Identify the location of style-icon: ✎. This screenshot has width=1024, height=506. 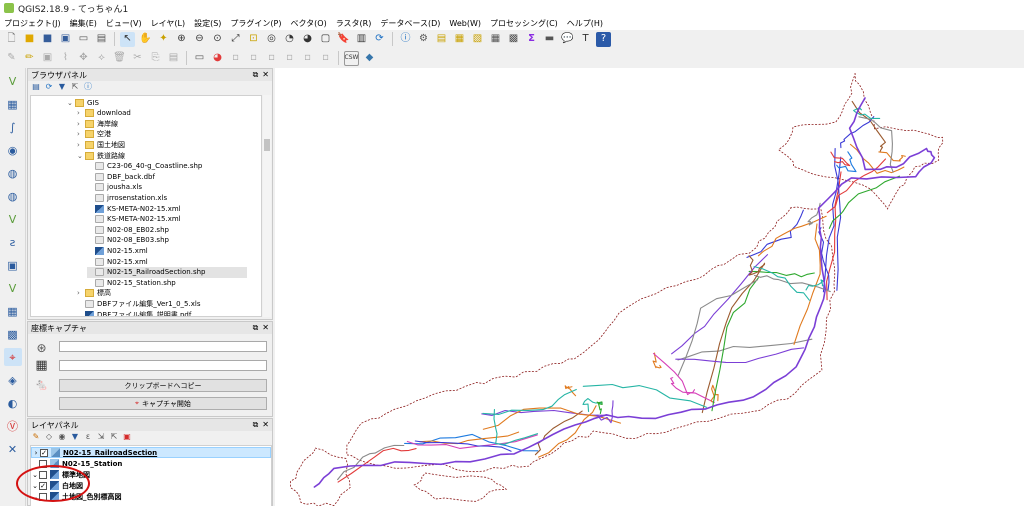
(36, 437).